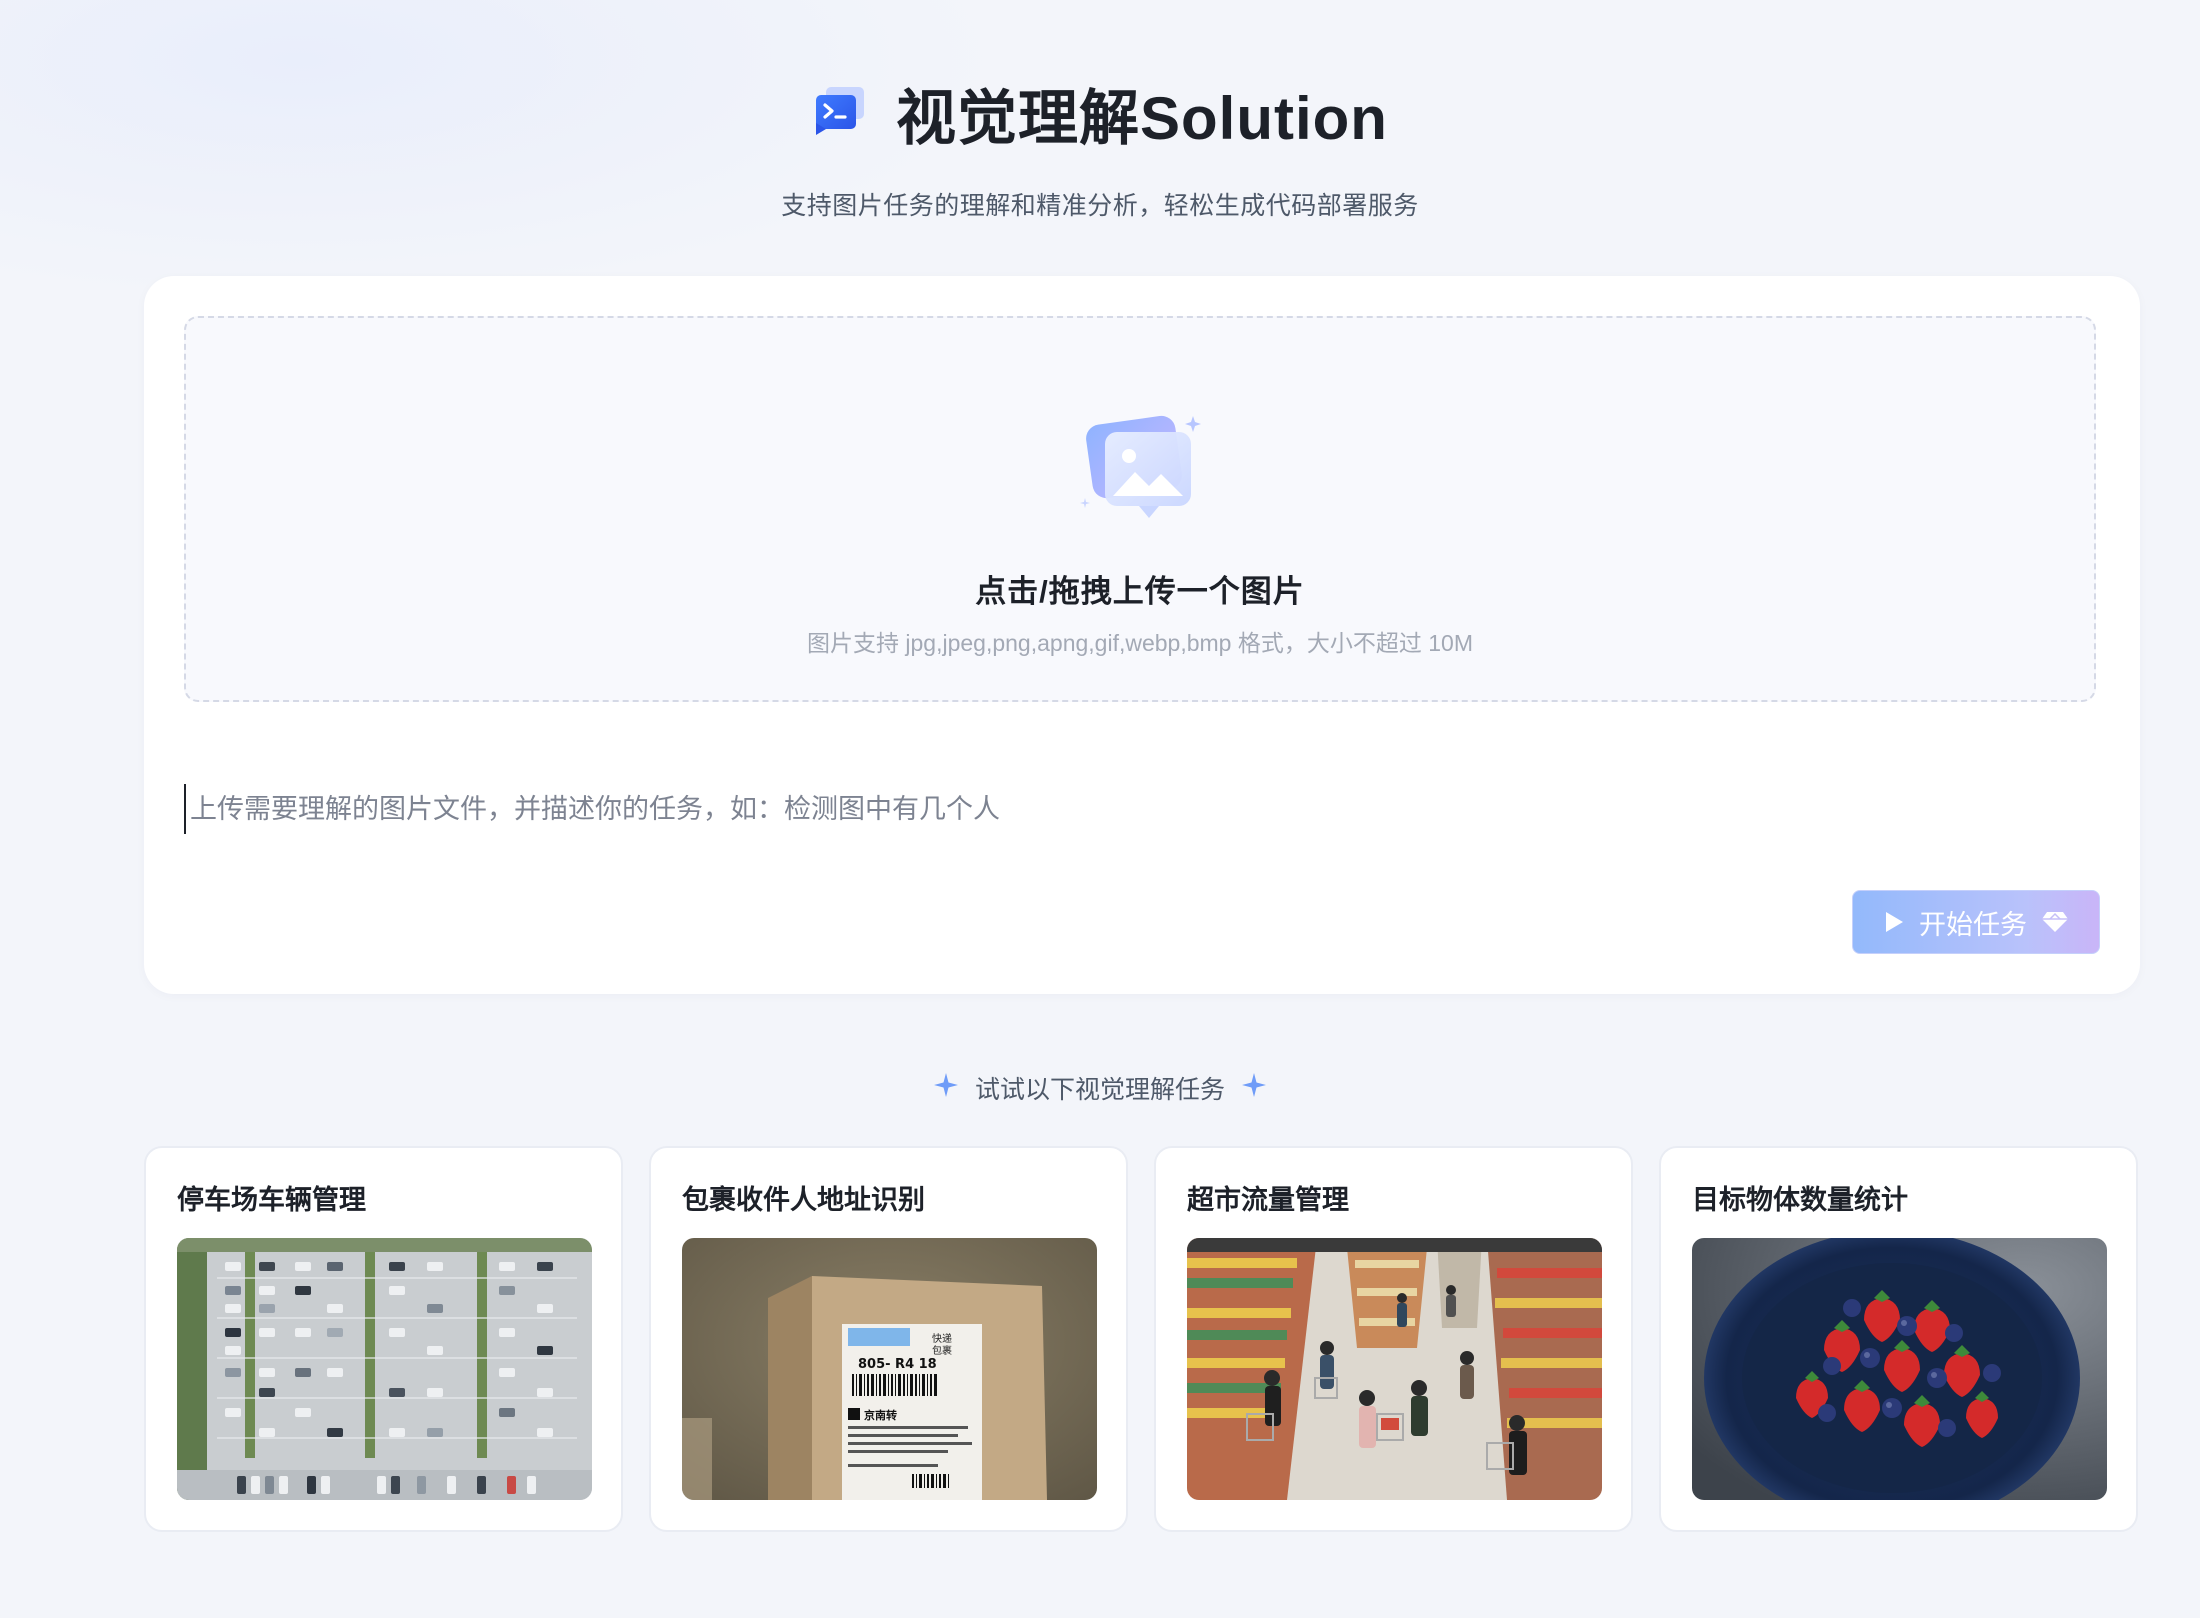 Image resolution: width=2200 pixels, height=1618 pixels. What do you see at coordinates (1973, 924) in the screenshot?
I see `start-task-label: 开始任务` at bounding box center [1973, 924].